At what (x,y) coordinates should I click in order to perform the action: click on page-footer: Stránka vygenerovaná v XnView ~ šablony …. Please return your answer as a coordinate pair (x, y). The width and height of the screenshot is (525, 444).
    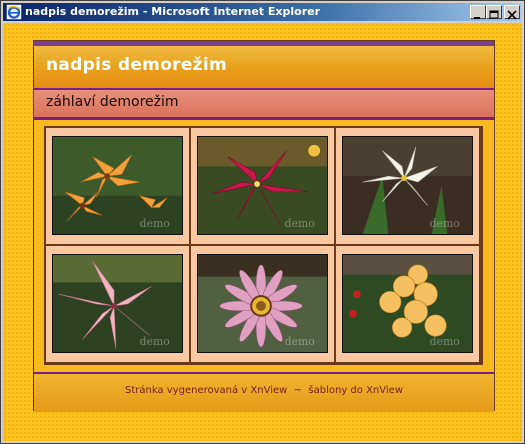
    Looking at the image, I should click on (264, 392).